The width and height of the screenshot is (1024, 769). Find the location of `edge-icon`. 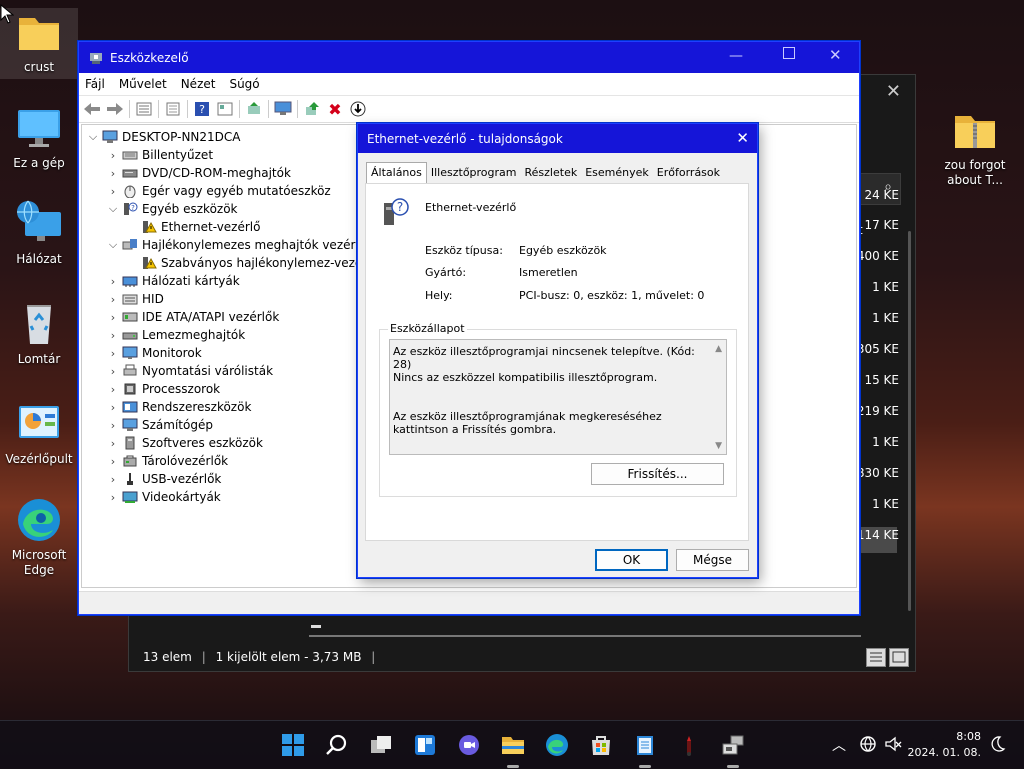

edge-icon is located at coordinates (557, 745).